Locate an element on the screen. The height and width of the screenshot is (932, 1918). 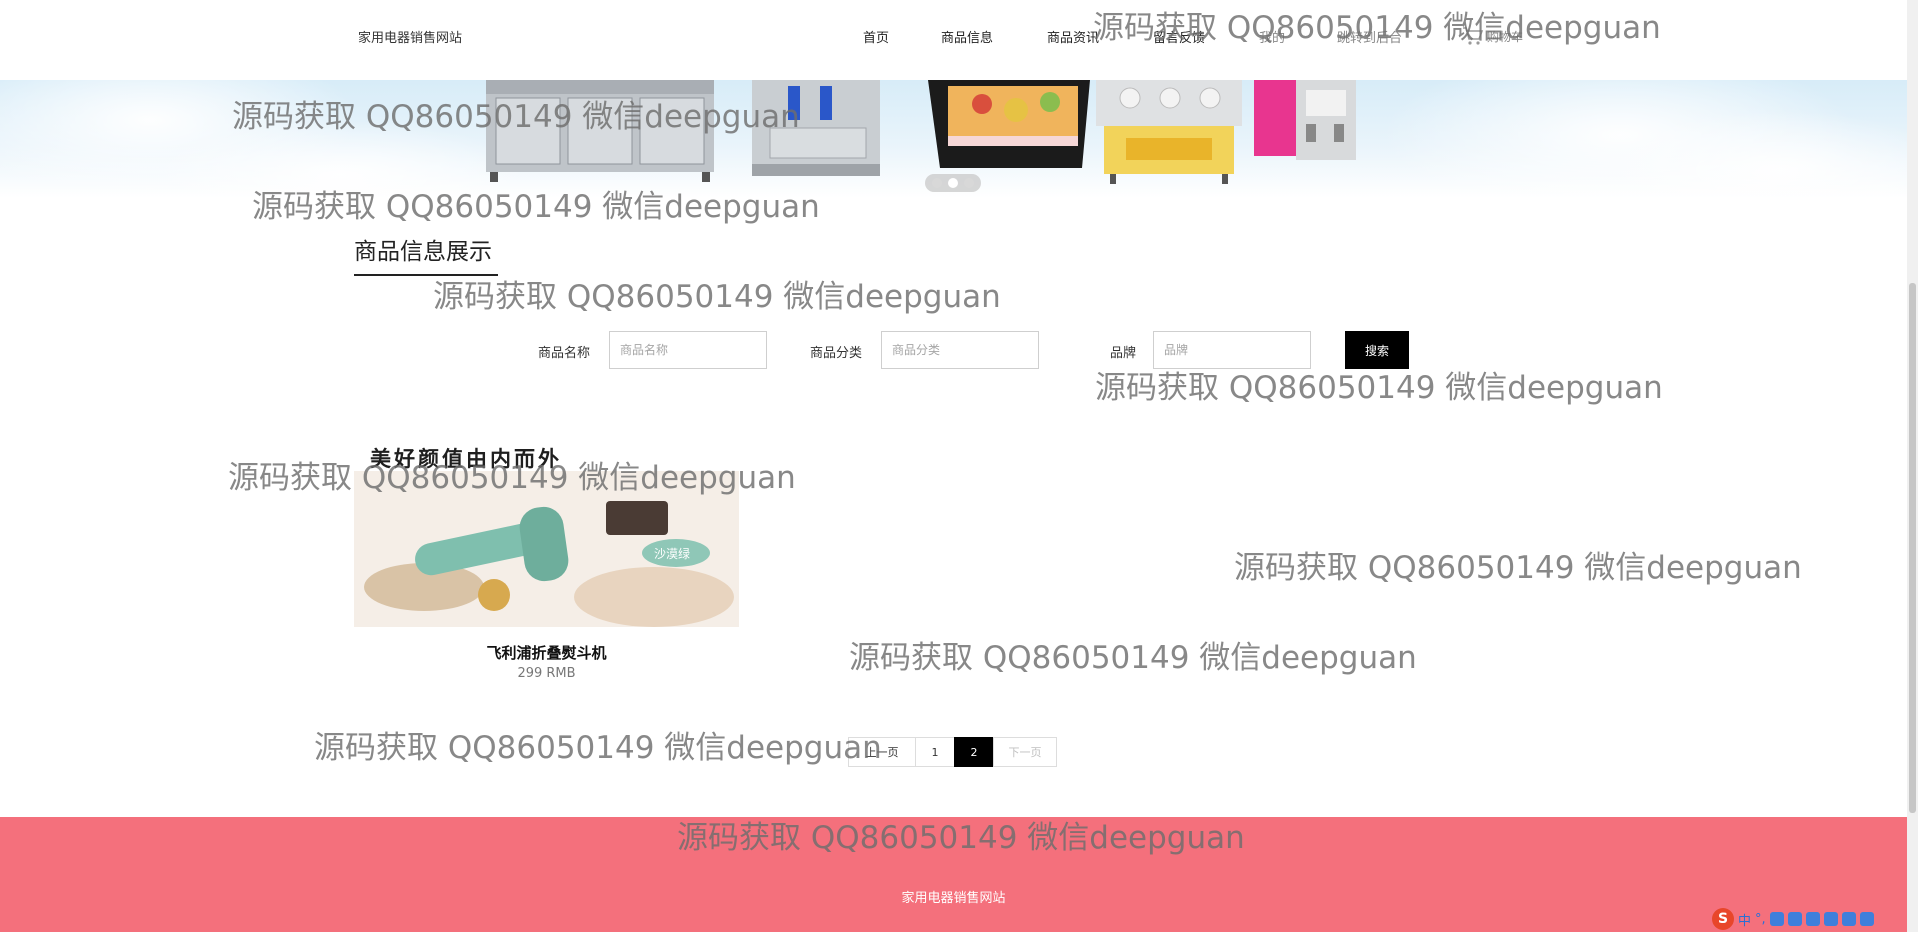
product-name-input is located at coordinates (688, 350).